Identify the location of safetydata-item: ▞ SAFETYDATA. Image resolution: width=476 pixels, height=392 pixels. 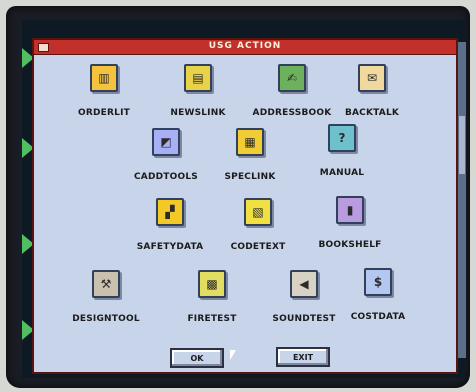
(170, 226).